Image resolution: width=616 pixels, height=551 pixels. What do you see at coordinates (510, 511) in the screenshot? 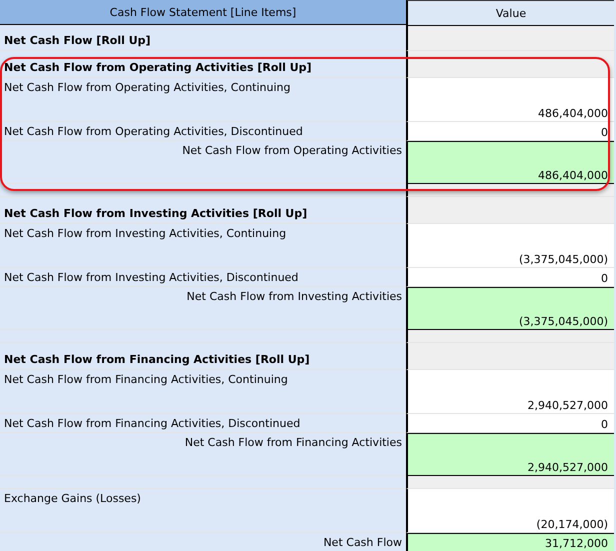
I see `value-cell: (20,174,000)` at bounding box center [510, 511].